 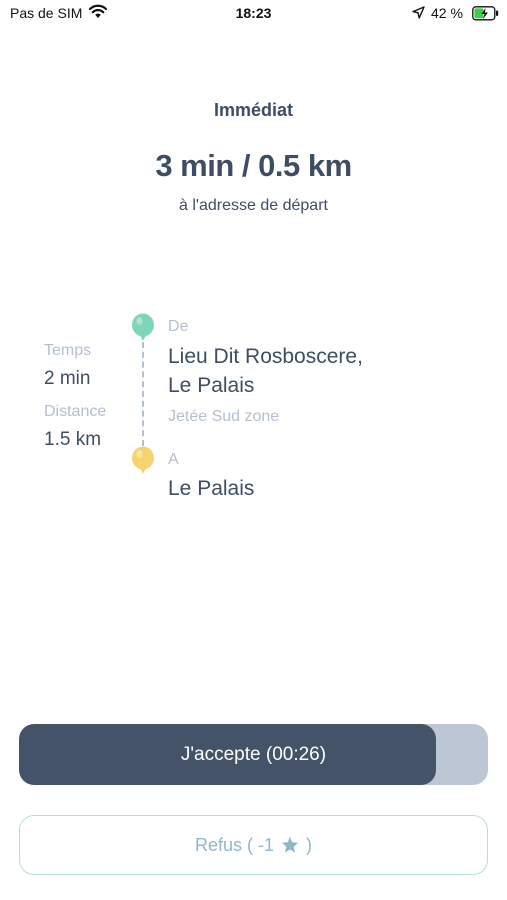 I want to click on from-address-line2: Le Palais, so click(x=211, y=385).